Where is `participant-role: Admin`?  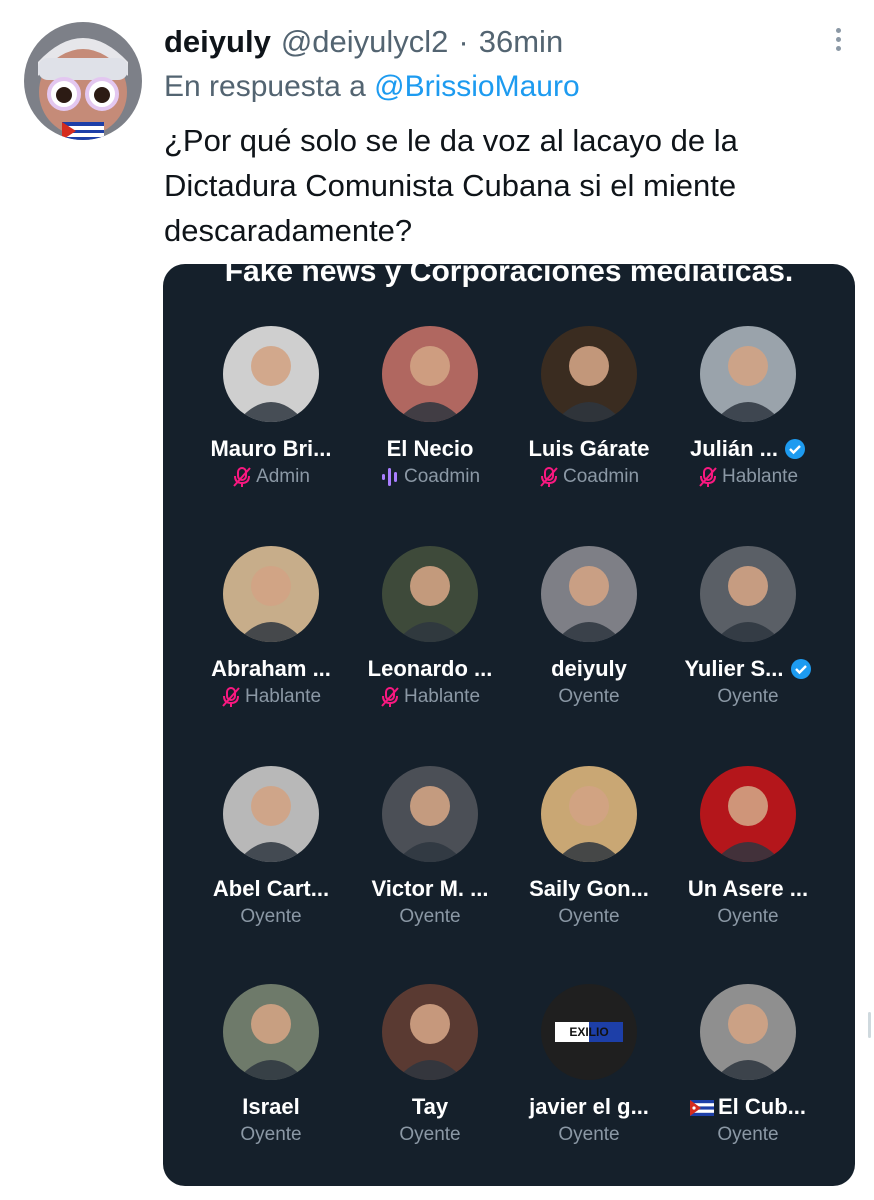
participant-role: Admin is located at coordinates (271, 477).